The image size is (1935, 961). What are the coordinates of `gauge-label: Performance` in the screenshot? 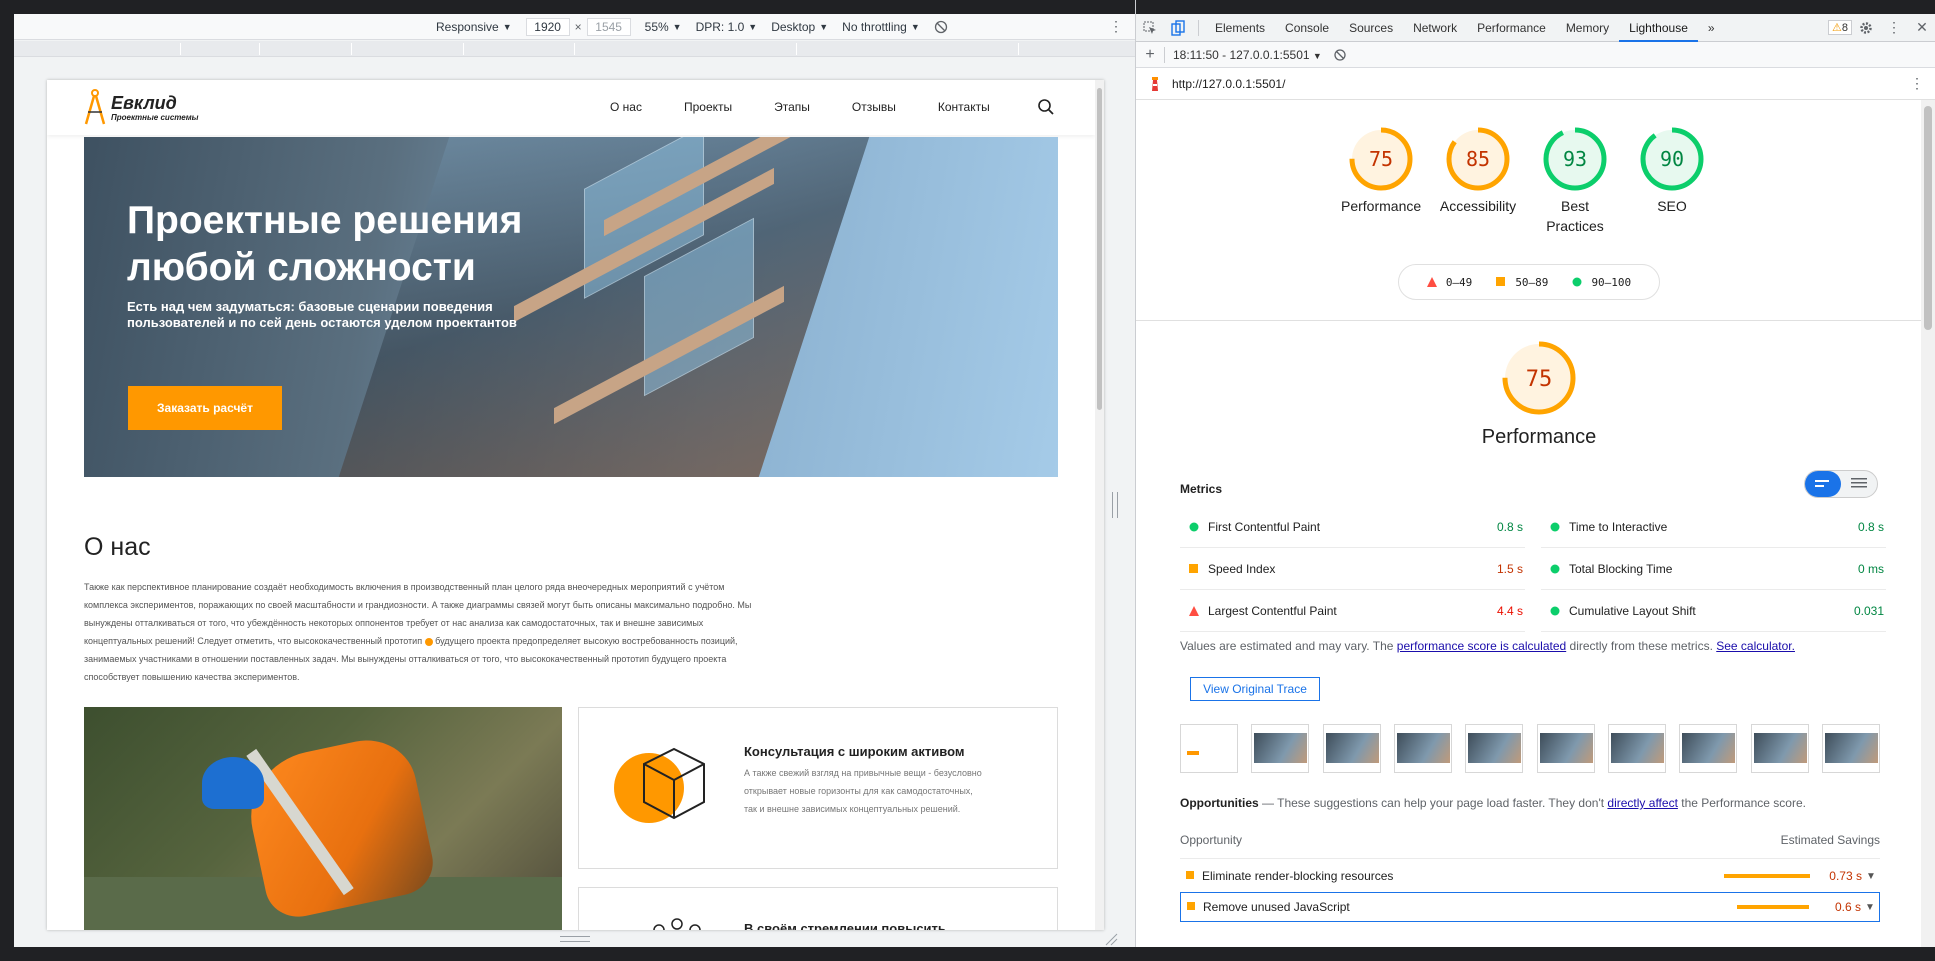 It's located at (1381, 206).